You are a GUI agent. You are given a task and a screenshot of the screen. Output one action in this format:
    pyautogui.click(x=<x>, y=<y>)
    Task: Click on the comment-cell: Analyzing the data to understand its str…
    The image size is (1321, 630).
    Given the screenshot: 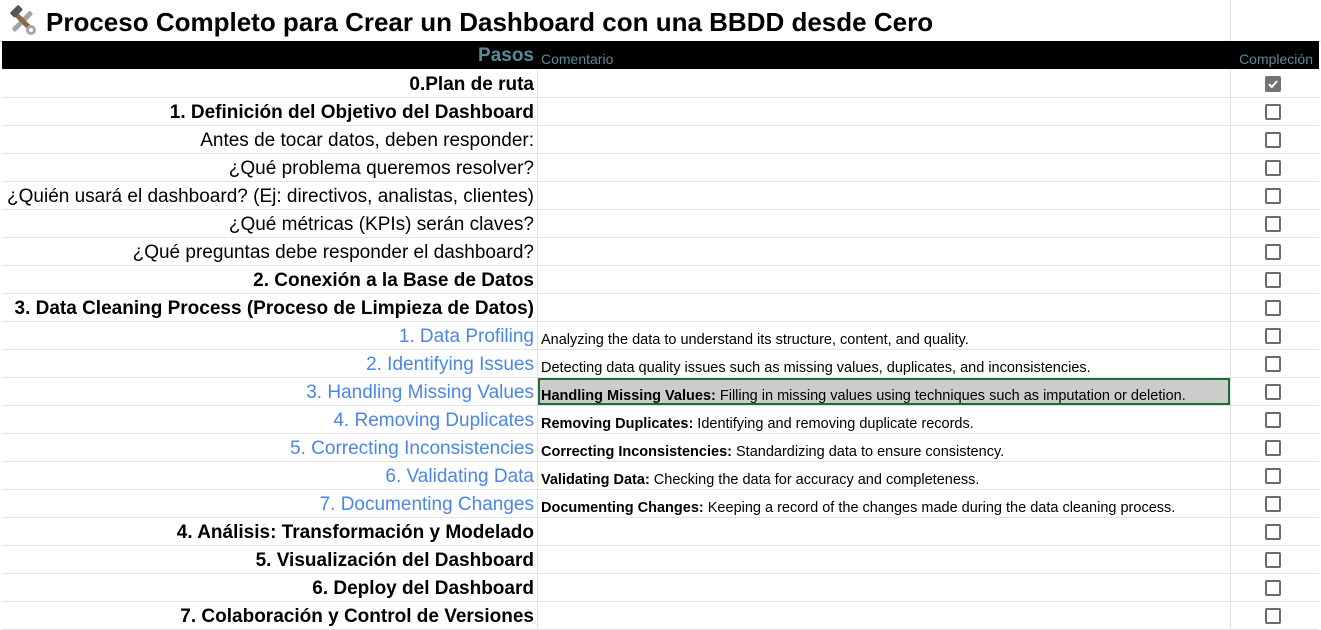 What is the action you would take?
    pyautogui.click(x=755, y=340)
    